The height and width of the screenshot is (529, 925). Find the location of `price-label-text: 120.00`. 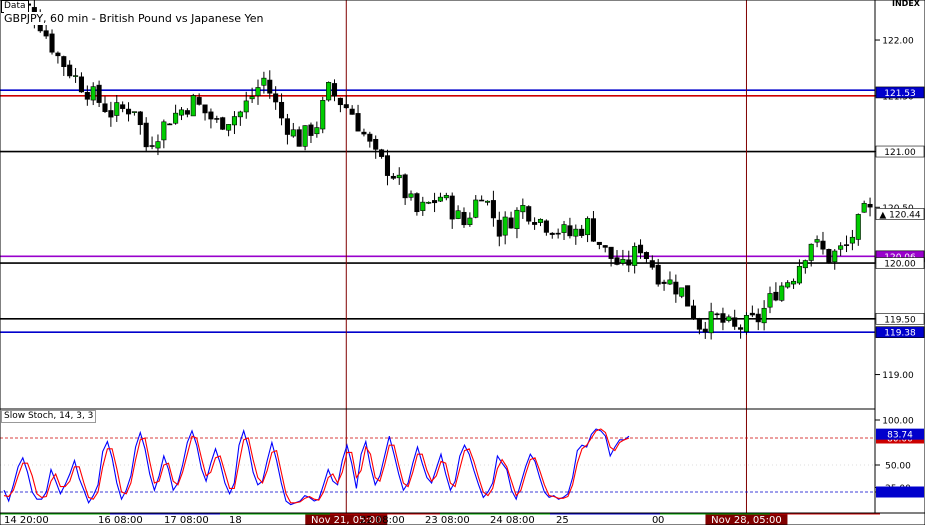

price-label-text: 120.00 is located at coordinates (900, 265).